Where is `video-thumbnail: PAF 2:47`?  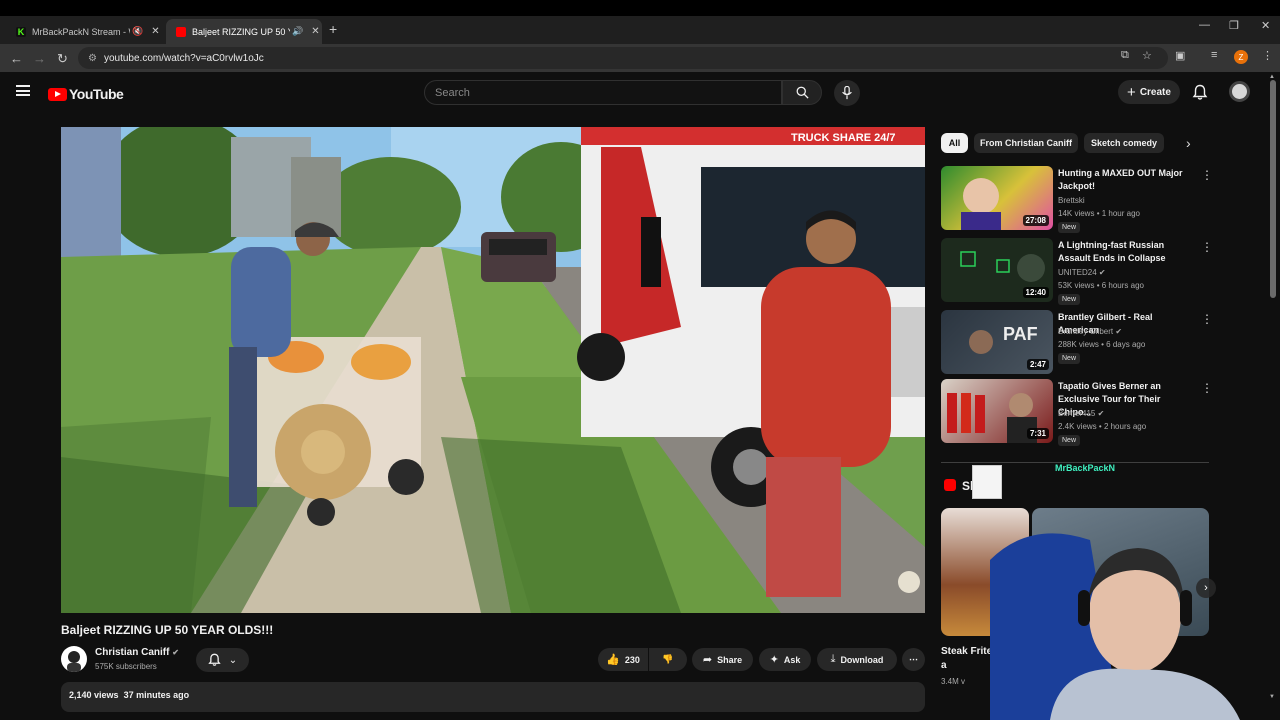 video-thumbnail: PAF 2:47 is located at coordinates (997, 342).